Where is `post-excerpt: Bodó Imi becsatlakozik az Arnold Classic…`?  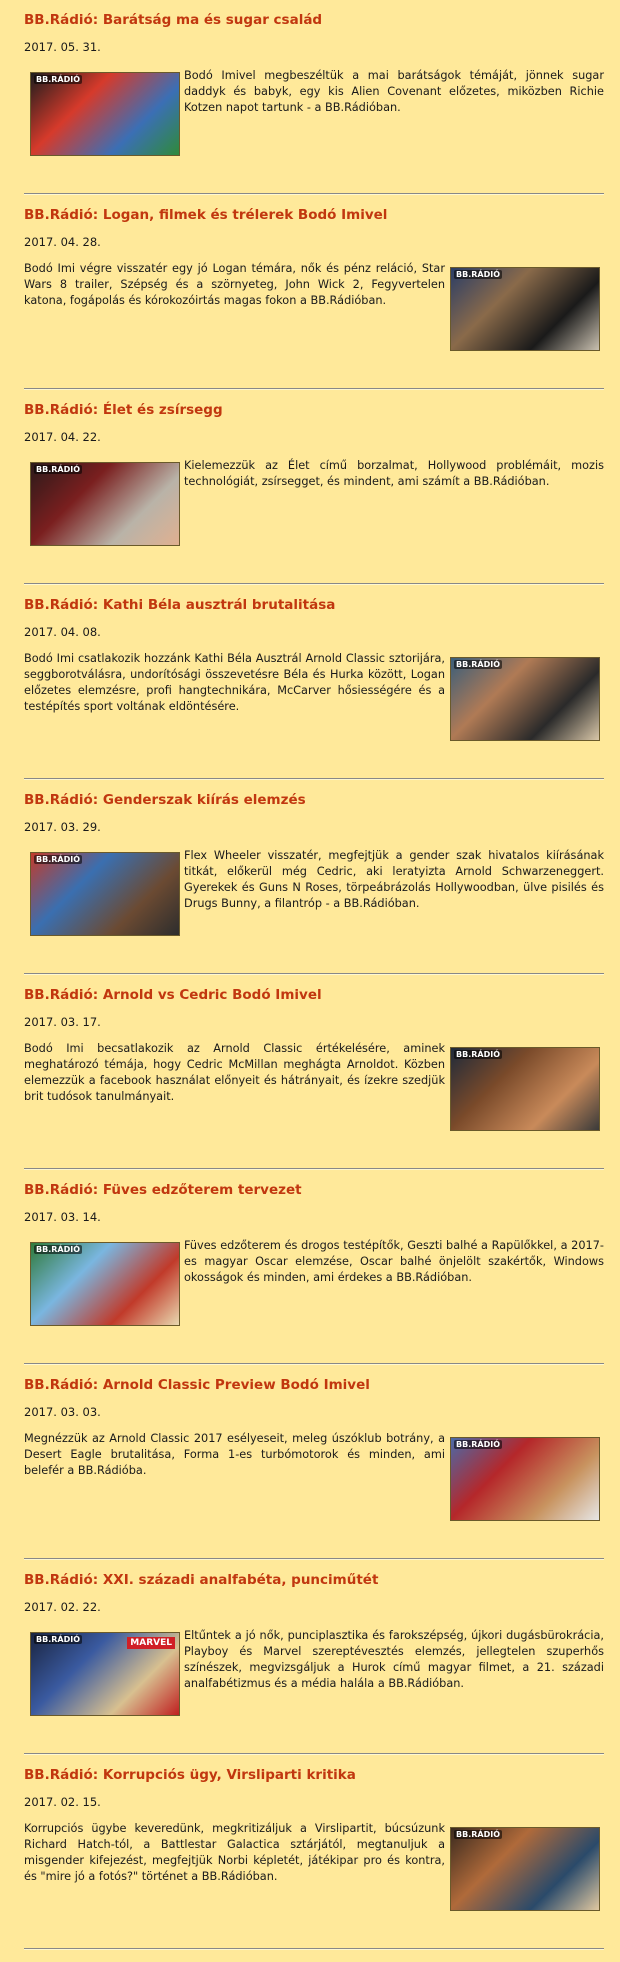 post-excerpt: Bodó Imi becsatlakozik az Arnold Classic… is located at coordinates (234, 1072).